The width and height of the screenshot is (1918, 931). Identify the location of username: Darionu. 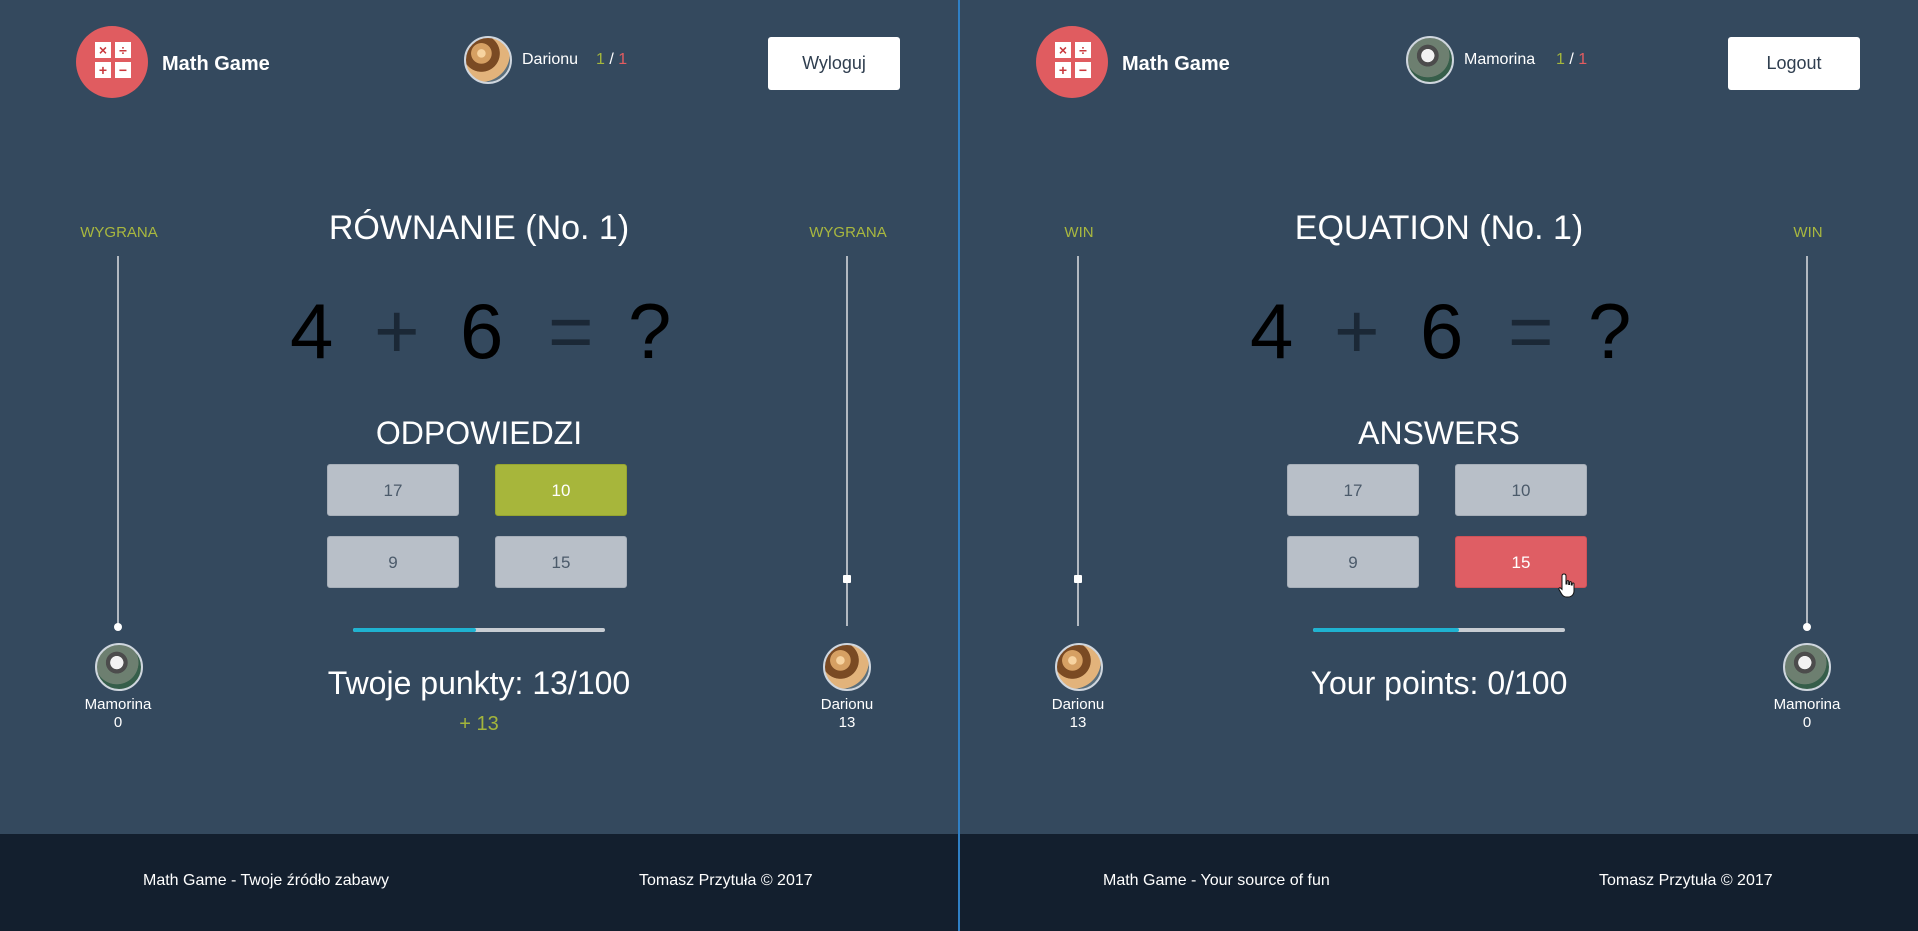
(550, 59).